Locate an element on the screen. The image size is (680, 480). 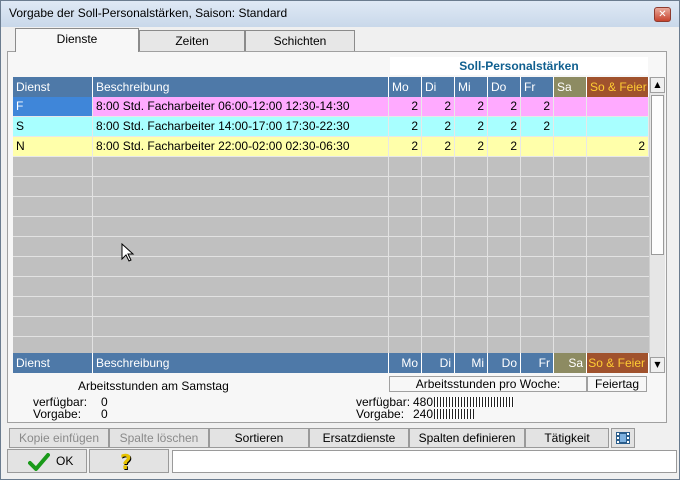
samstag-vorgabe-value: 0 is located at coordinates (104, 414).